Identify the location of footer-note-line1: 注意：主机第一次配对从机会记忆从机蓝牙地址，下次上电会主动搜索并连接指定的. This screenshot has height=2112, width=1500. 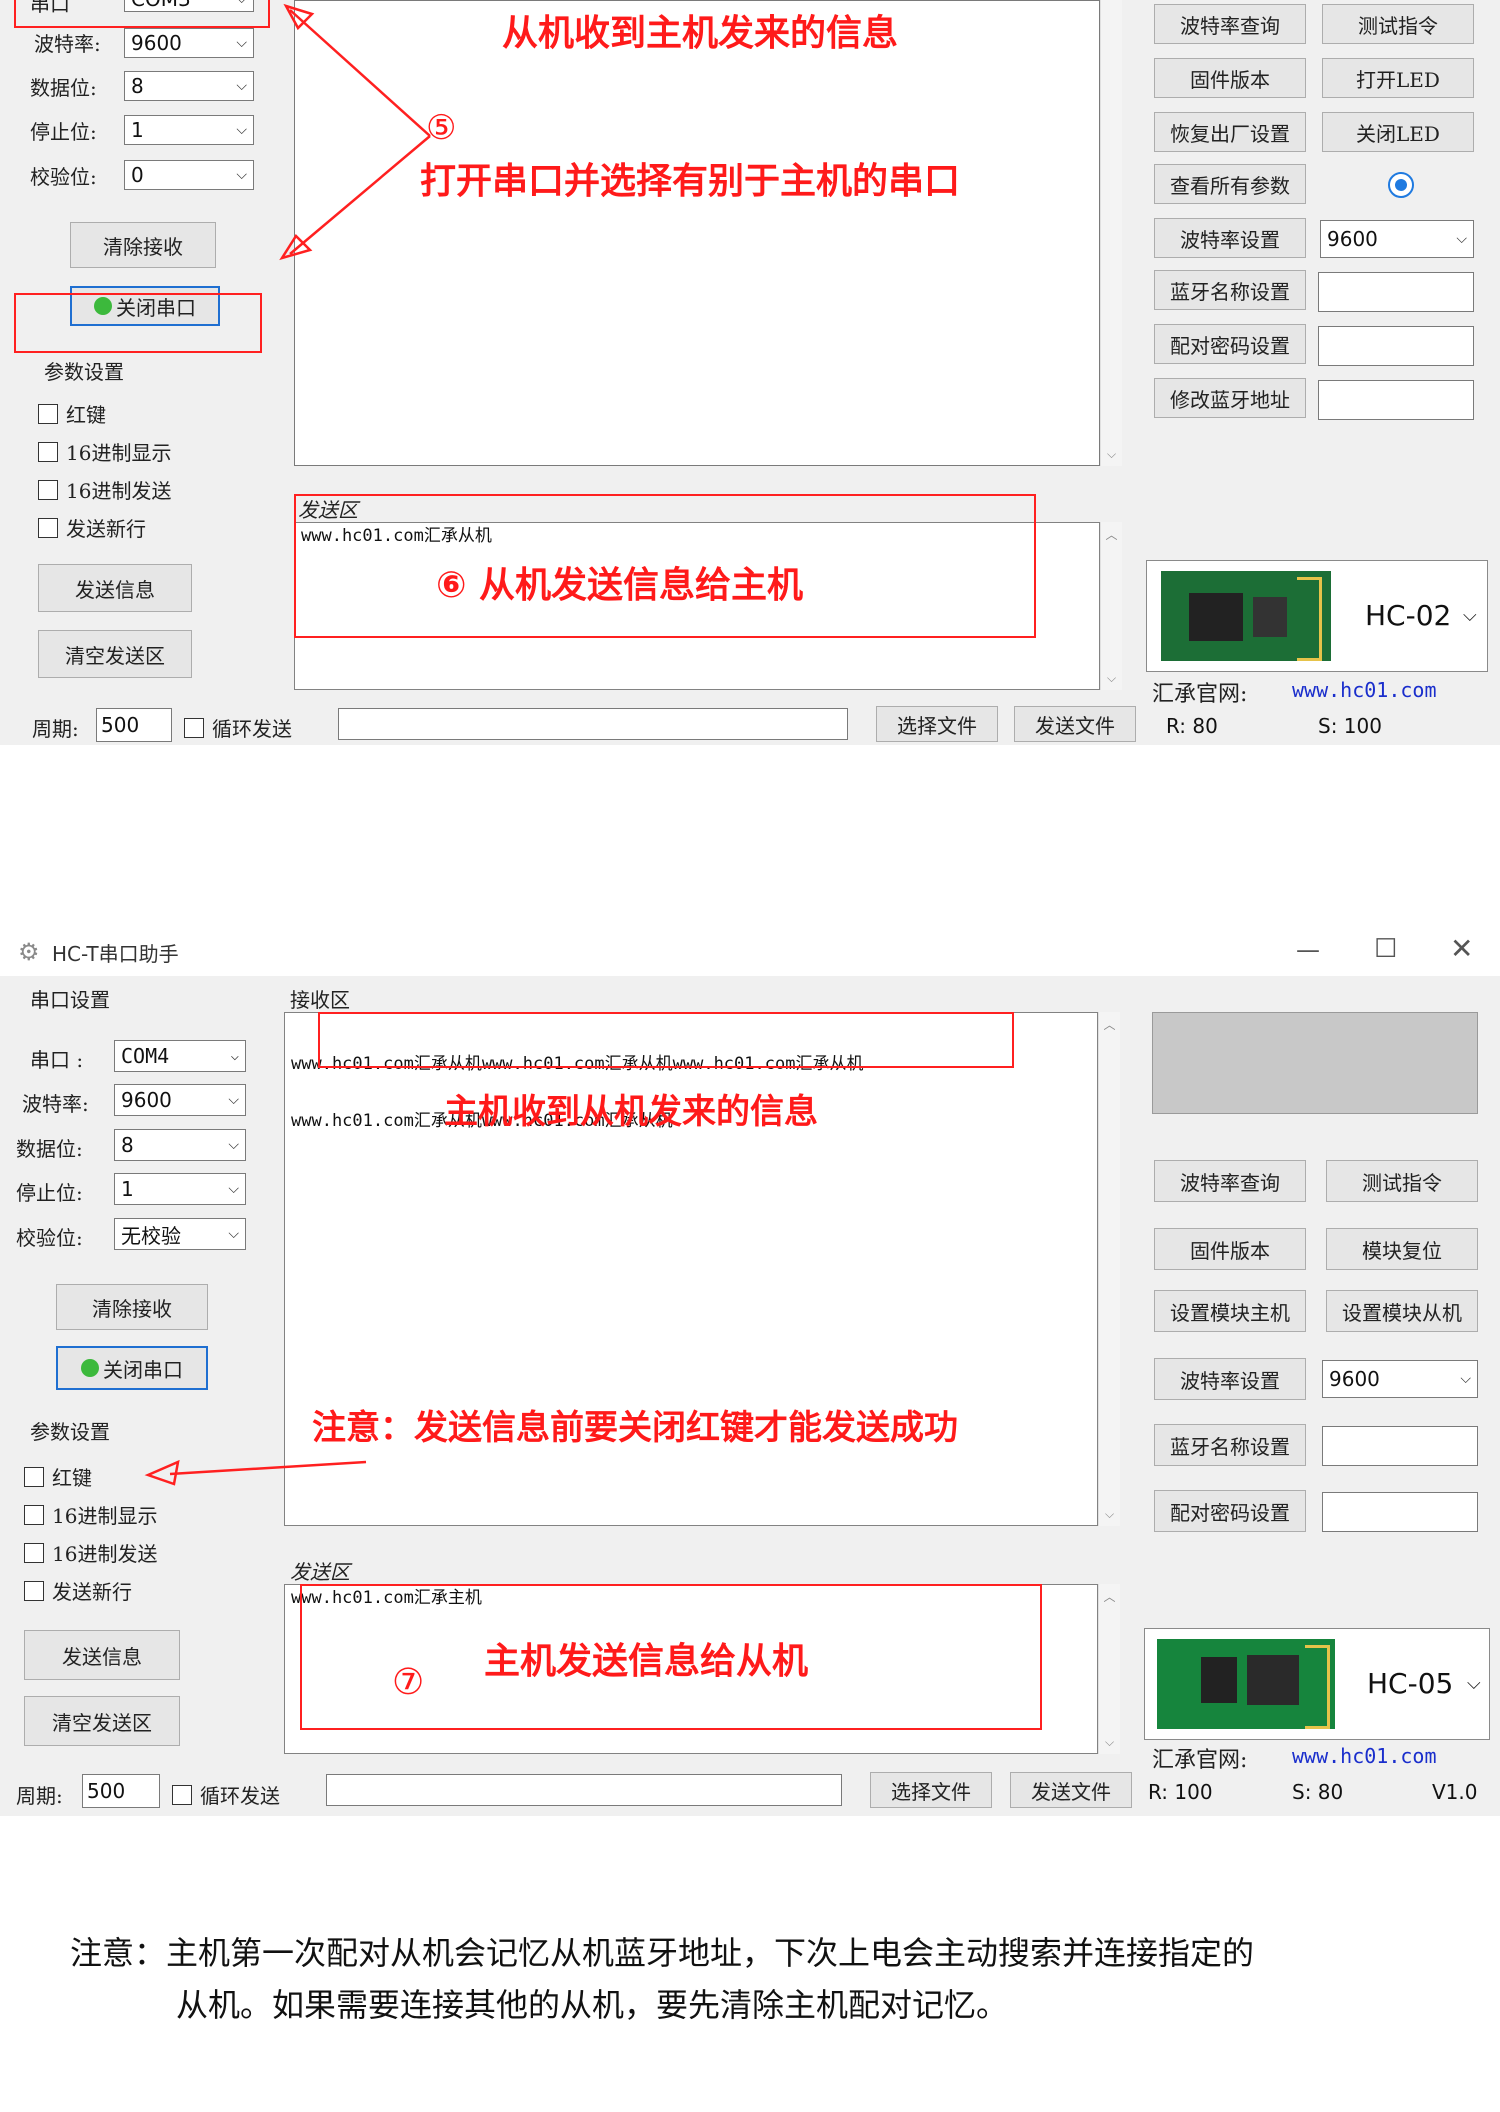
(662, 1953).